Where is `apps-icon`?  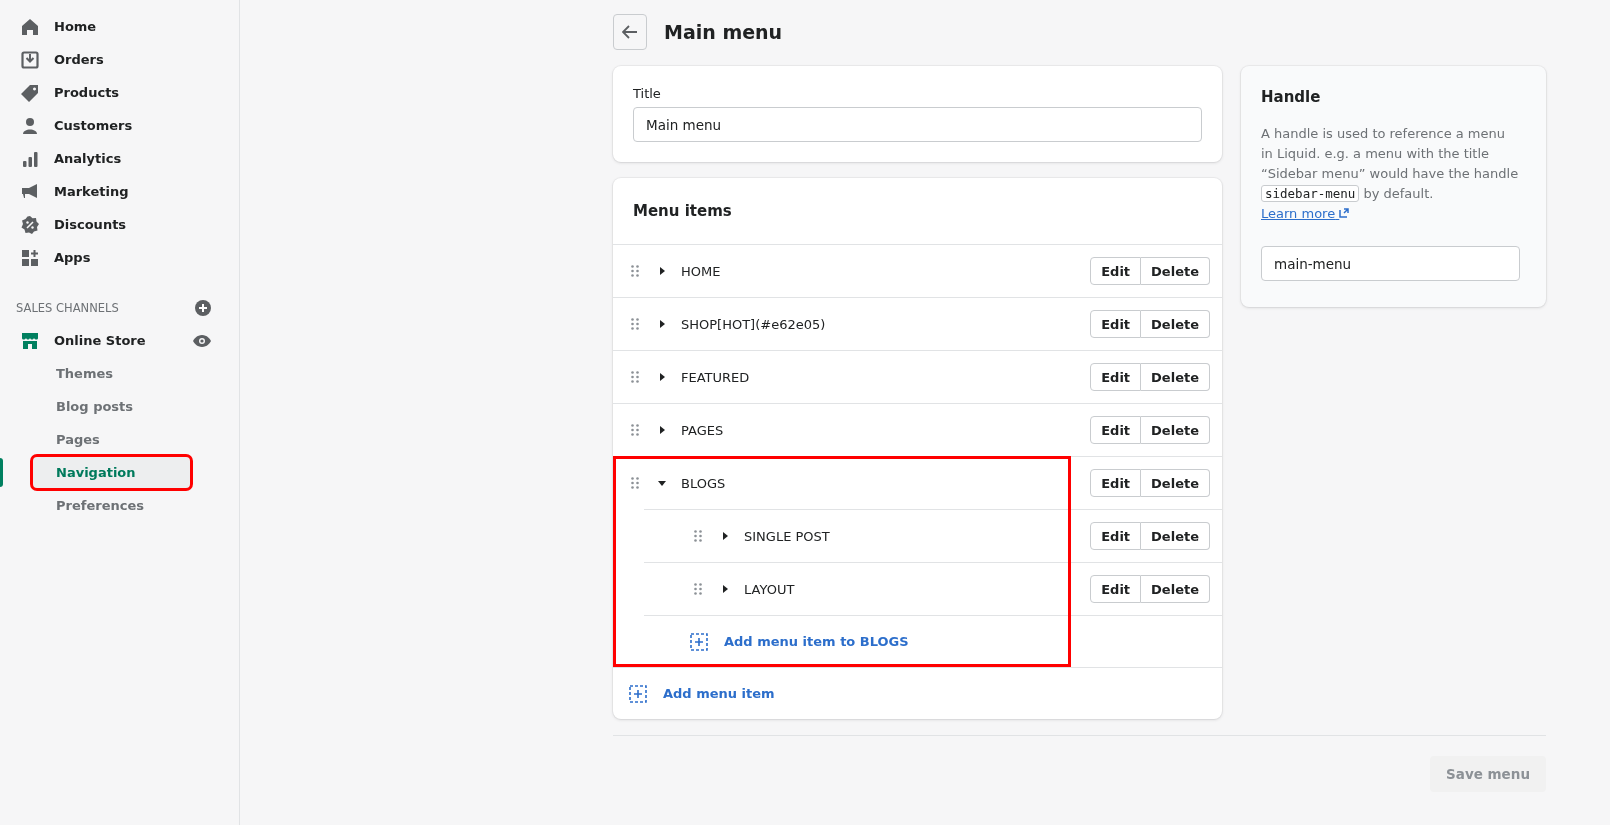
apps-icon is located at coordinates (30, 257).